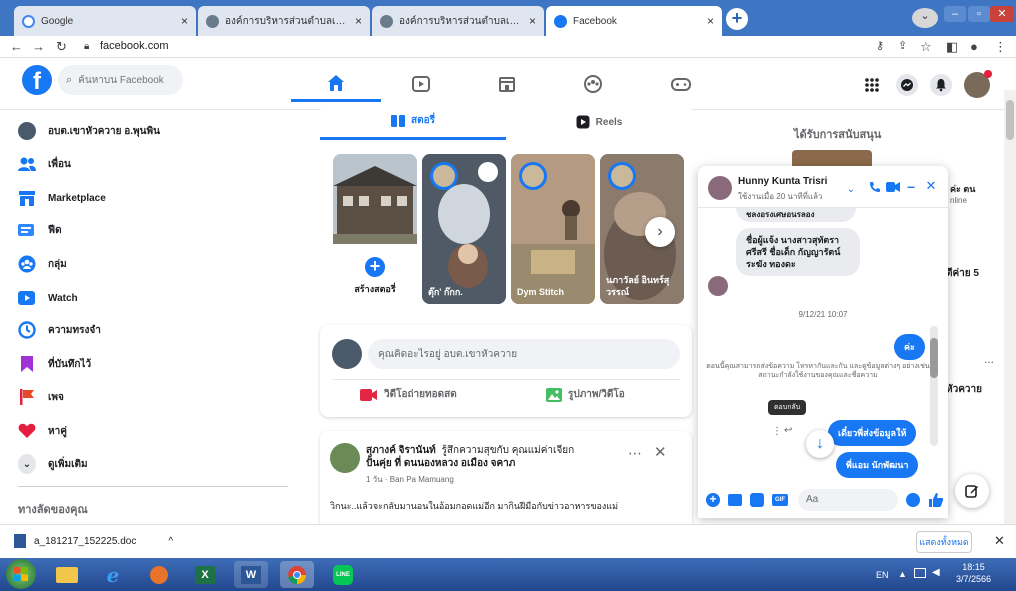  What do you see at coordinates (93, 541) in the screenshot?
I see `download-item: a_181217_152225.doc ^` at bounding box center [93, 541].